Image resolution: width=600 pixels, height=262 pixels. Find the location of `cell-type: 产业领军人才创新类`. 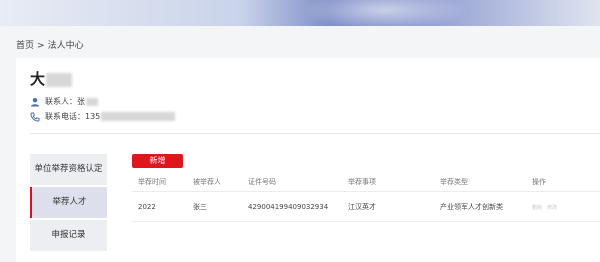

cell-type: 产业领军人才创新类 is located at coordinates (471, 206).